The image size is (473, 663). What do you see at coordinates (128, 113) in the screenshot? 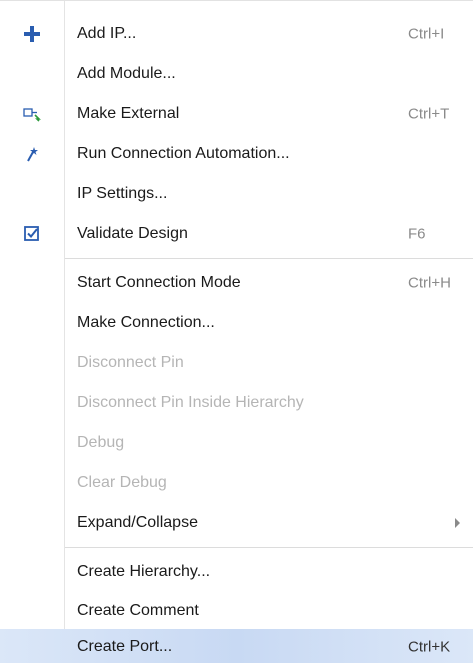
I see `menu-item-label: Make External` at bounding box center [128, 113].